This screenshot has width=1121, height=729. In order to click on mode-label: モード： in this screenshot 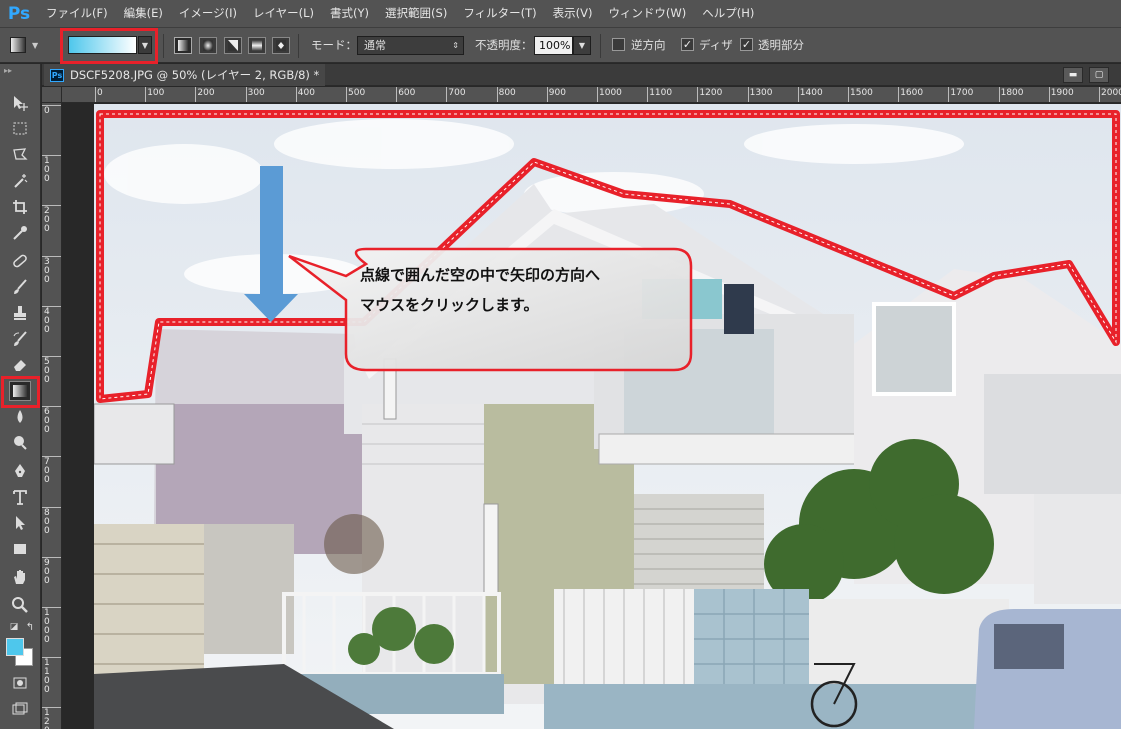, I will do `click(334, 45)`.